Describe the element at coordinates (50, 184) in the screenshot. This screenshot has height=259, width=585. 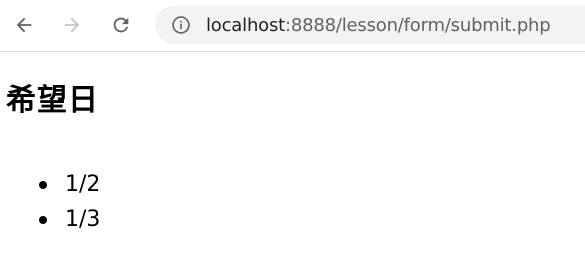
I see `list-item: 1/2` at that location.